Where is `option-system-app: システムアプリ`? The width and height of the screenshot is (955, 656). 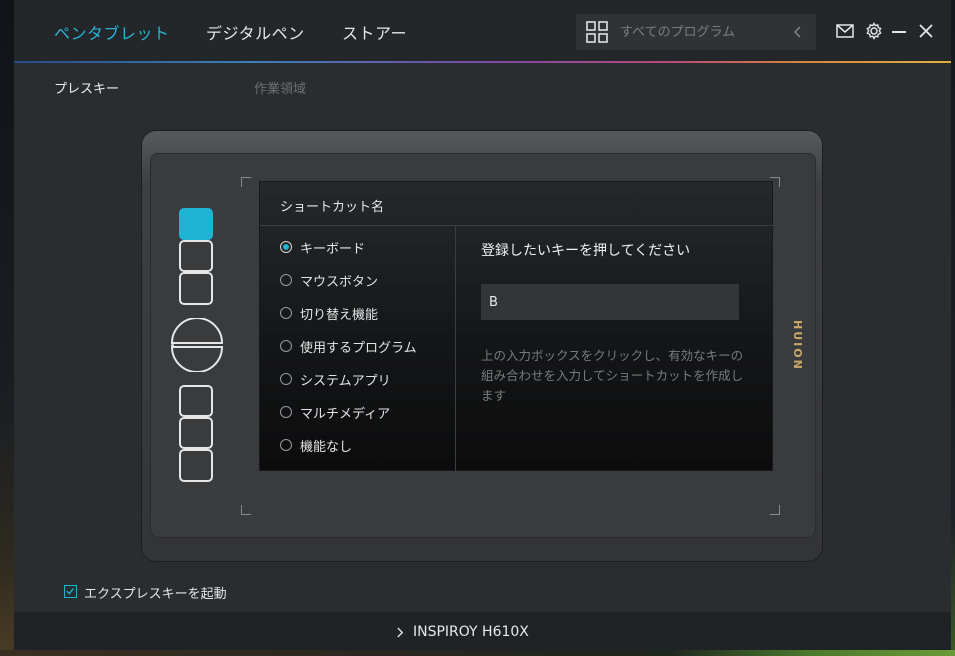 option-system-app: システムアプリ is located at coordinates (335, 379).